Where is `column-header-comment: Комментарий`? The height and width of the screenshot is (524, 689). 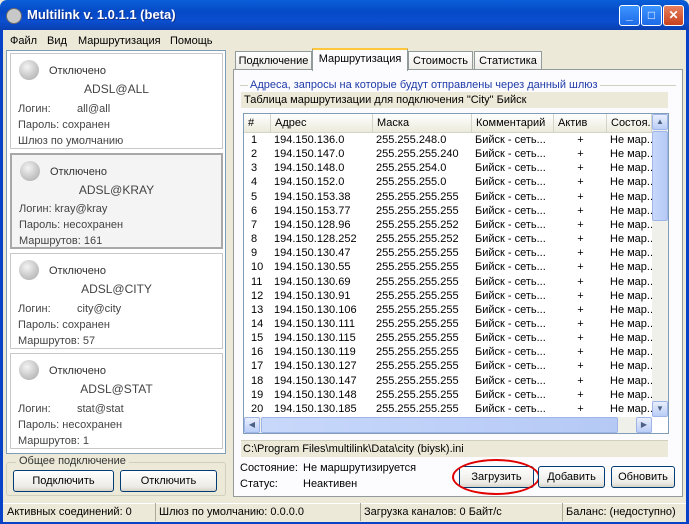
column-header-comment: Комментарий is located at coordinates (513, 123).